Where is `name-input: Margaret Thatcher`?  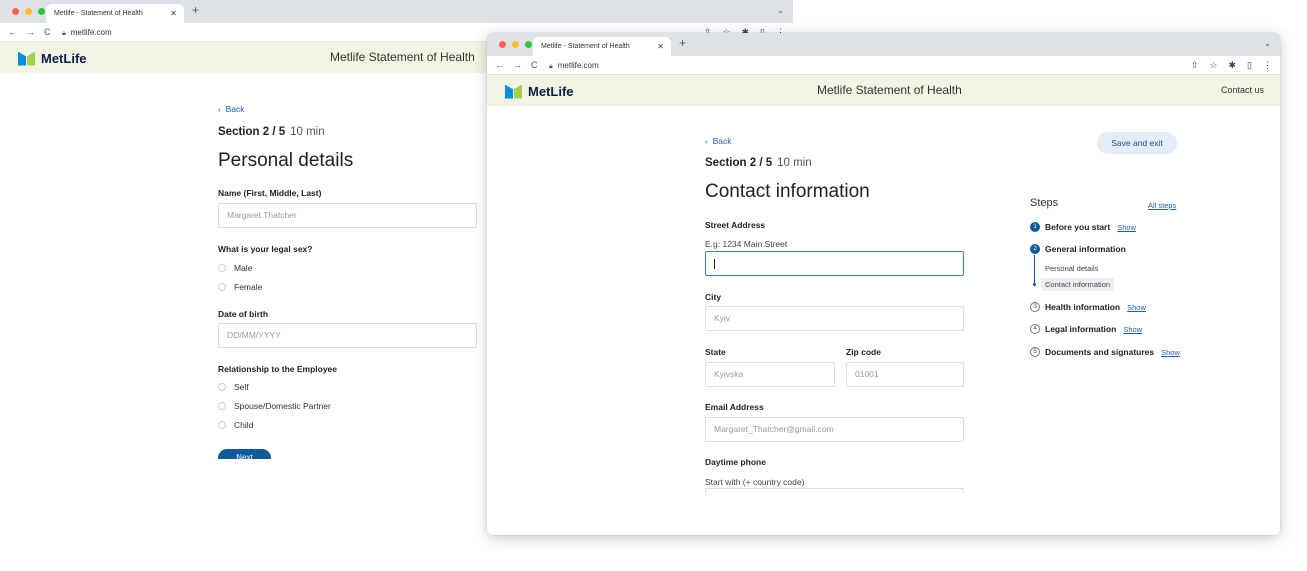 name-input: Margaret Thatcher is located at coordinates (347, 215).